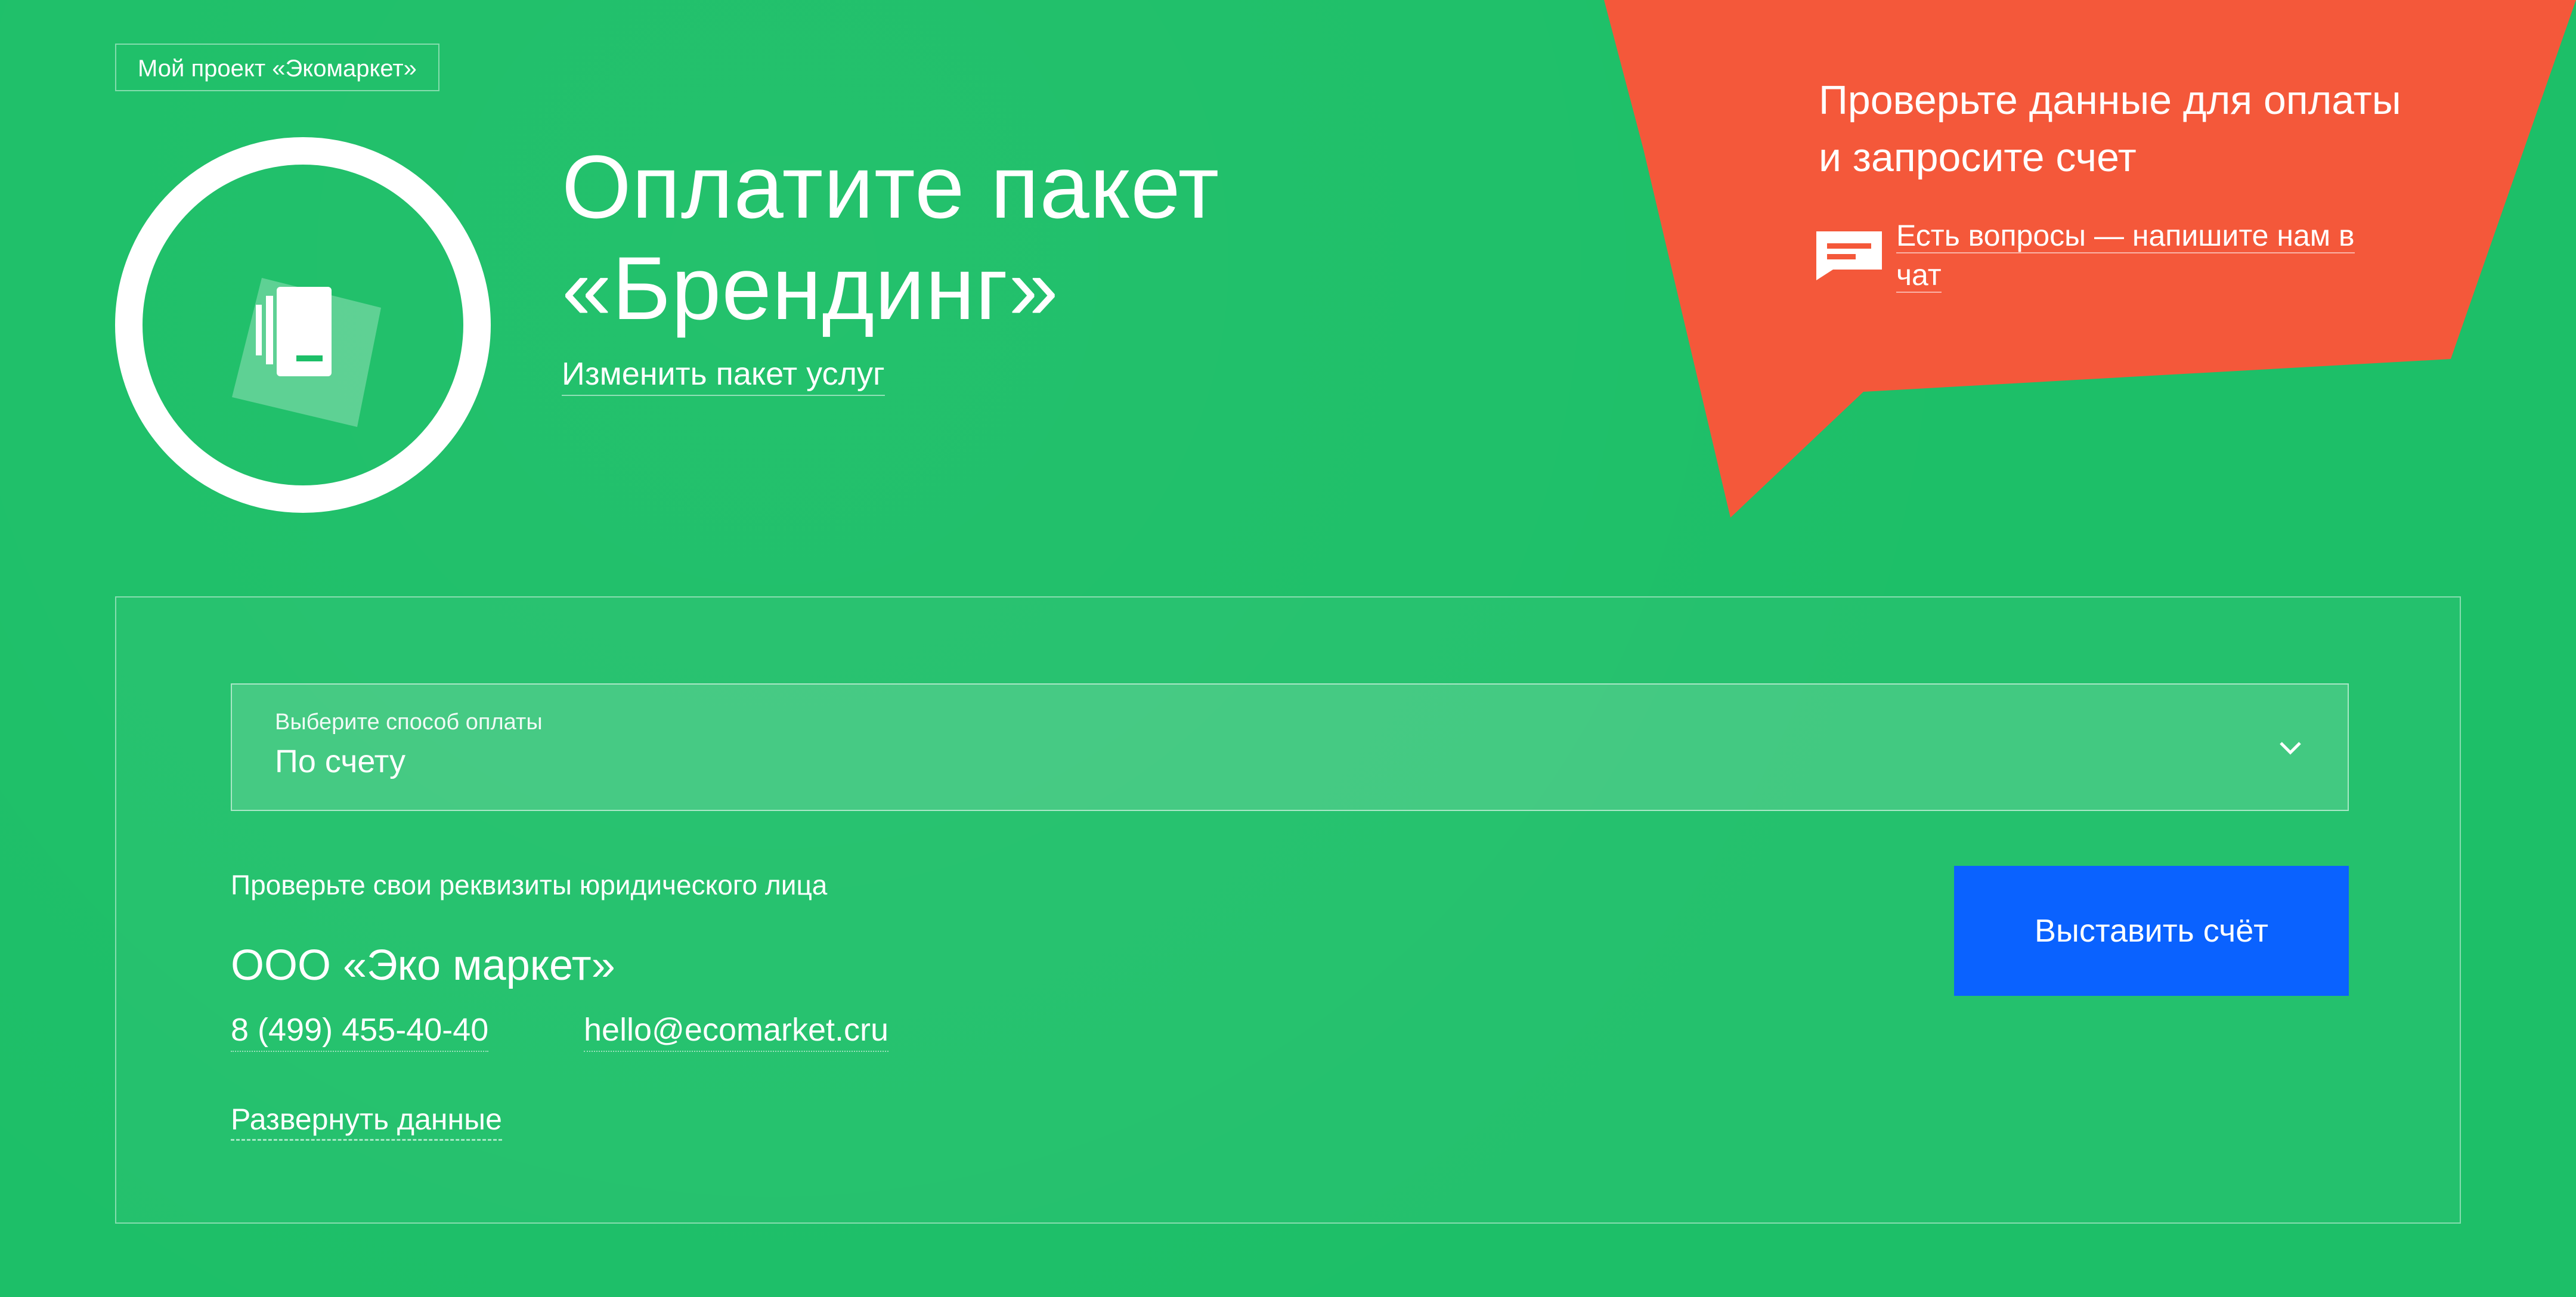 This screenshot has height=1297, width=2576. Describe the element at coordinates (1991, 236) in the screenshot. I see `chat-link-questions: Есть вопросы` at that location.